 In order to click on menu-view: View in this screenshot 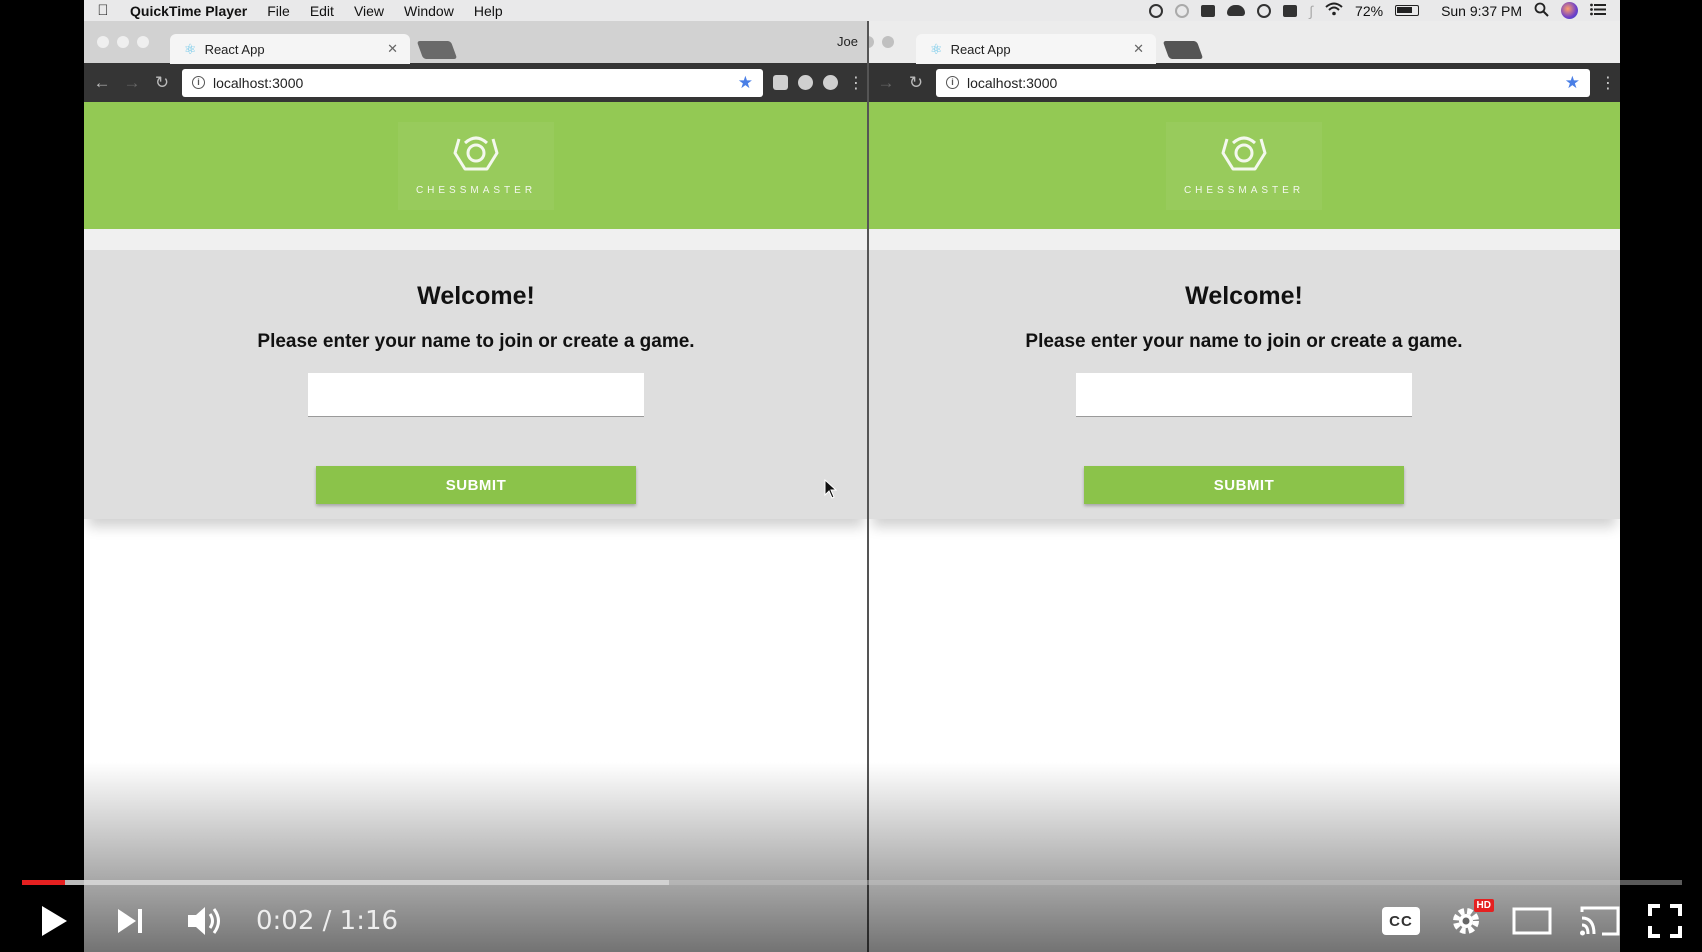, I will do `click(369, 11)`.